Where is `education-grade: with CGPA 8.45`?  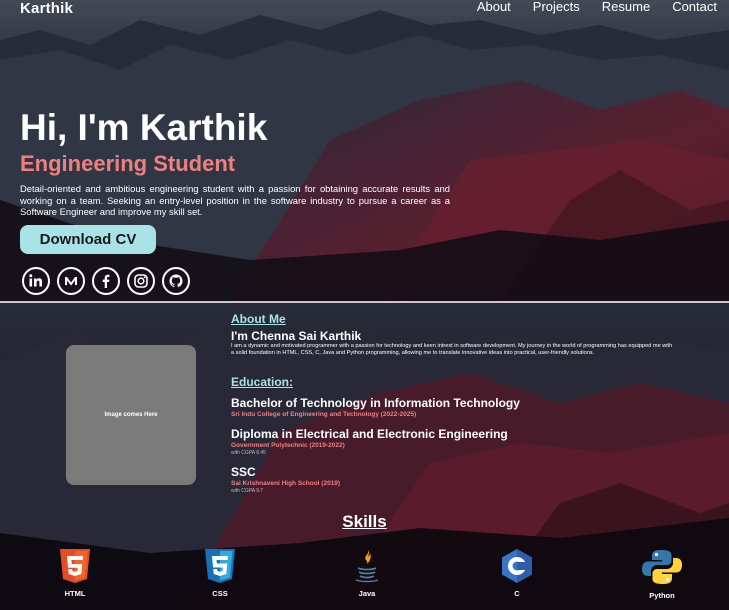
education-grade: with CGPA 8.45 is located at coordinates (248, 453).